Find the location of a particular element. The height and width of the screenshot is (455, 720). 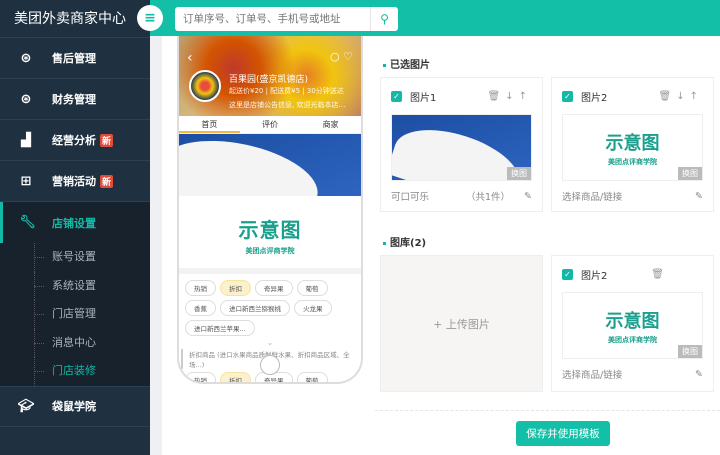

divider is located at coordinates (547, 410).